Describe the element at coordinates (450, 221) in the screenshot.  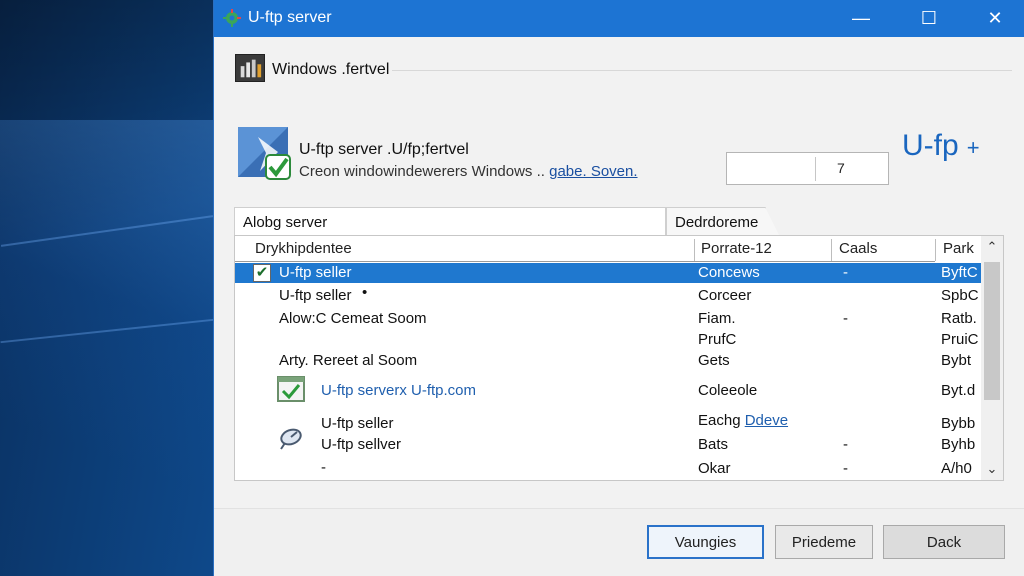
I see `tab-alobg-server: Alobg server` at that location.